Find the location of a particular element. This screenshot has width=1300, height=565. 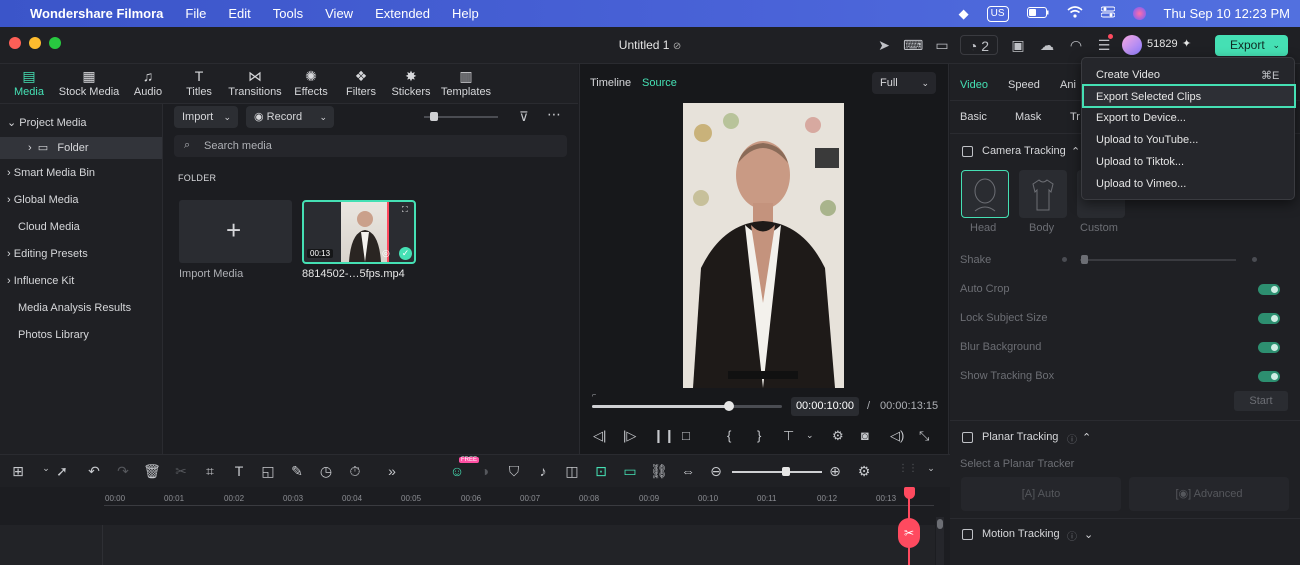

thumbnail-size-handle is located at coordinates (434, 116).